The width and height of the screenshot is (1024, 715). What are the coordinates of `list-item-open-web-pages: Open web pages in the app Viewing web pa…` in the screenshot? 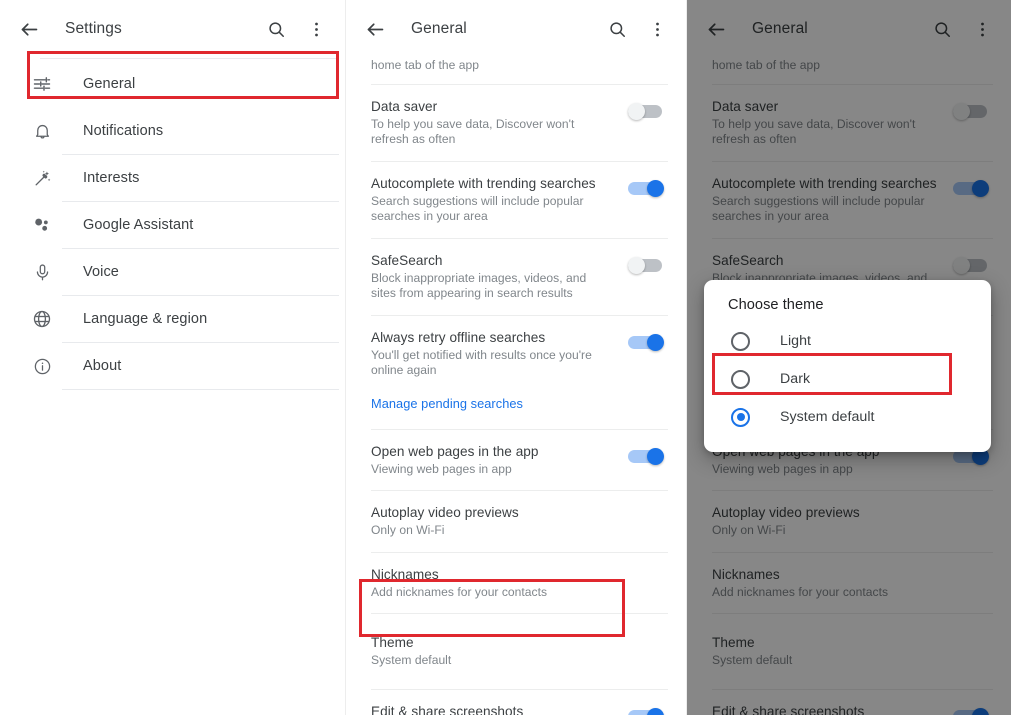 It's located at (516, 460).